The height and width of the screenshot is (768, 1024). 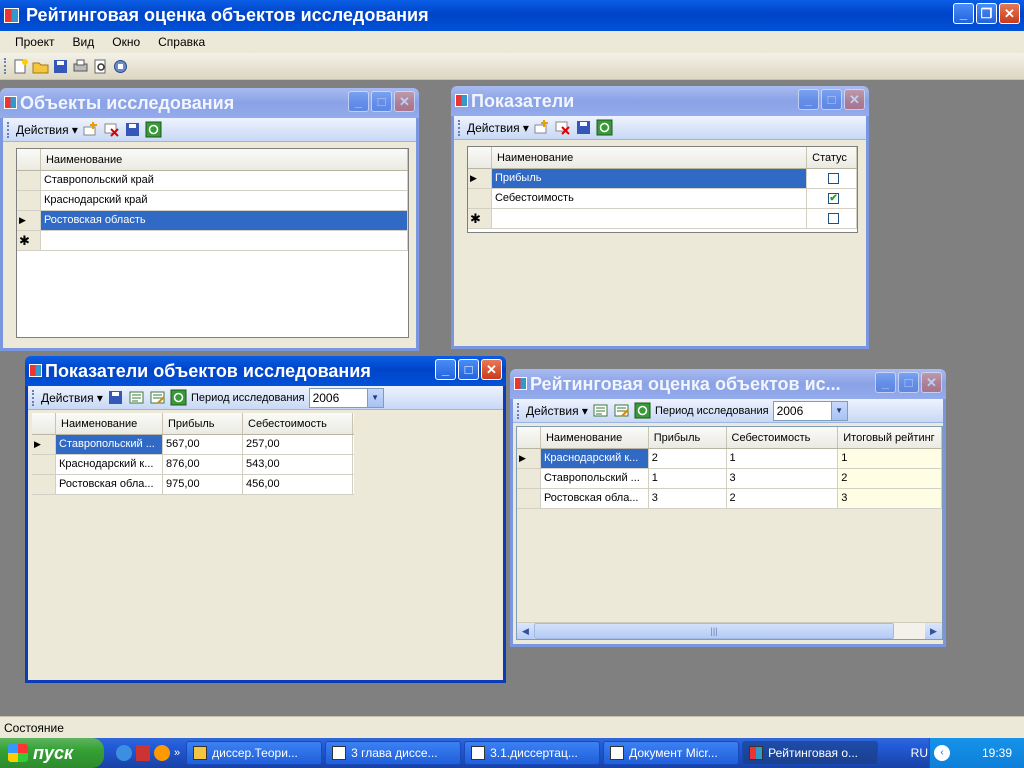 What do you see at coordinates (80, 66) in the screenshot?
I see `print-icon` at bounding box center [80, 66].